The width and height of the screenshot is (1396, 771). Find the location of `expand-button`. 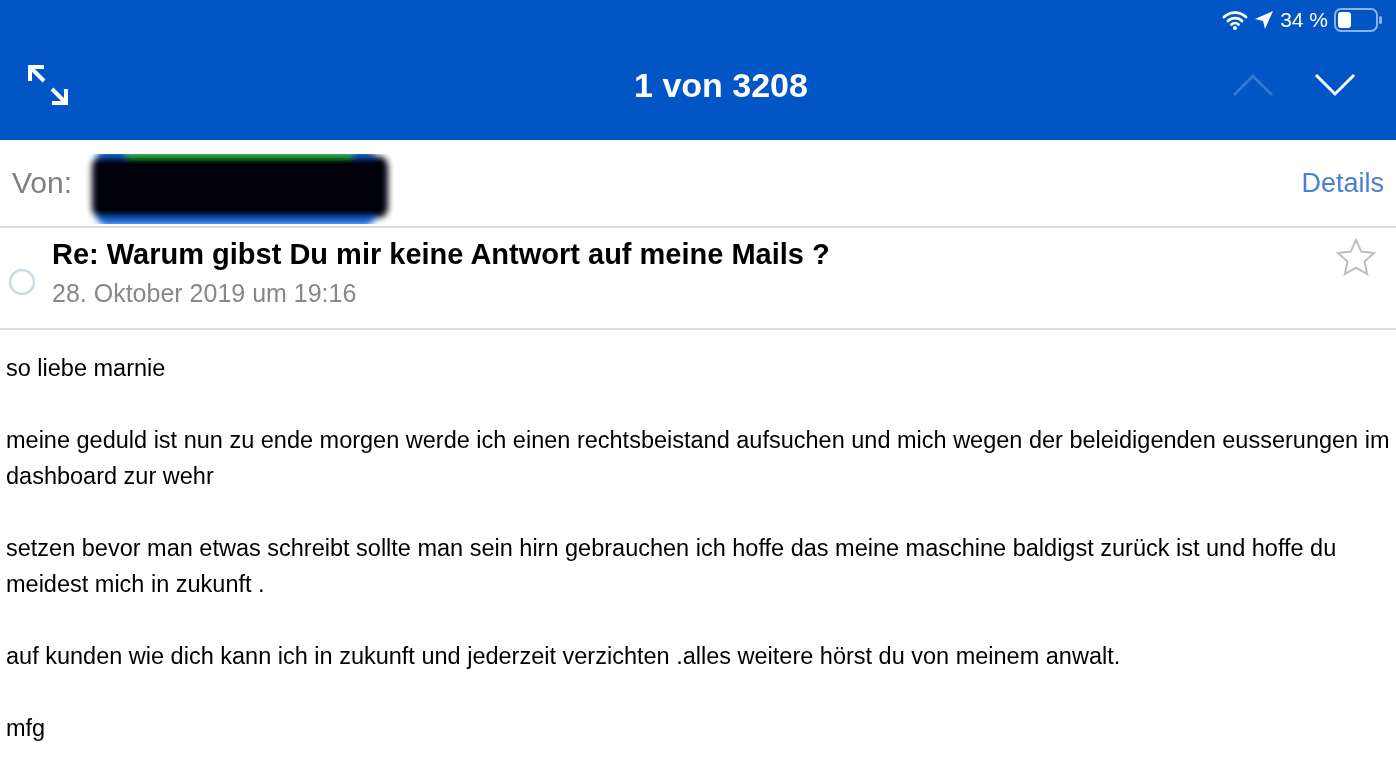

expand-button is located at coordinates (48, 85).